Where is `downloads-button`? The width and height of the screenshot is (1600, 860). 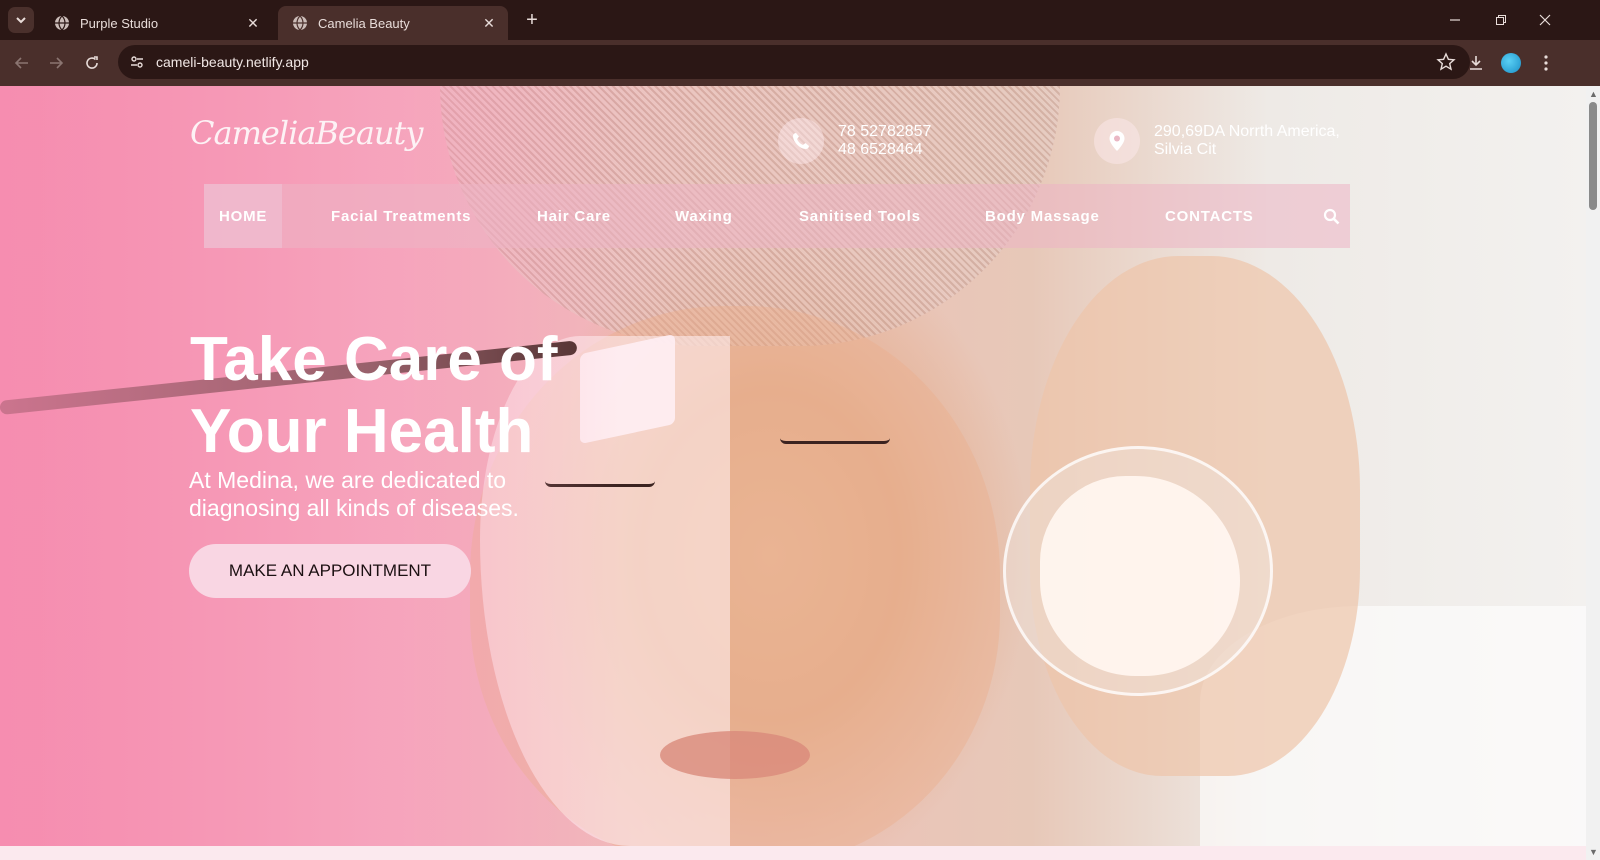 downloads-button is located at coordinates (1476, 63).